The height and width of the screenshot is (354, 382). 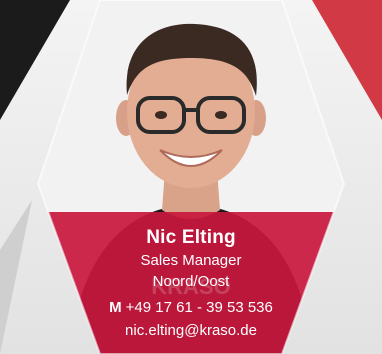 I want to click on phone-prefix: M, so click(x=115, y=307).